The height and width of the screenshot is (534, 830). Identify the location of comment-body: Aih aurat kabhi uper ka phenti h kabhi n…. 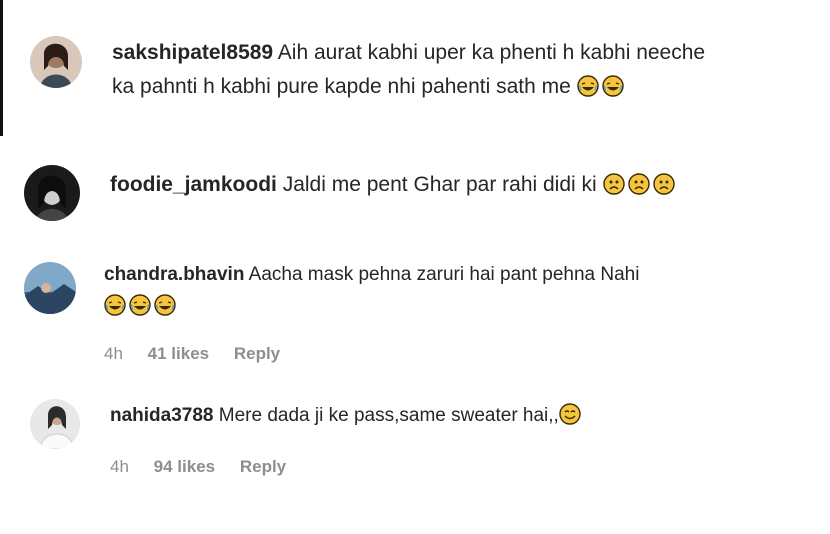
(491, 52).